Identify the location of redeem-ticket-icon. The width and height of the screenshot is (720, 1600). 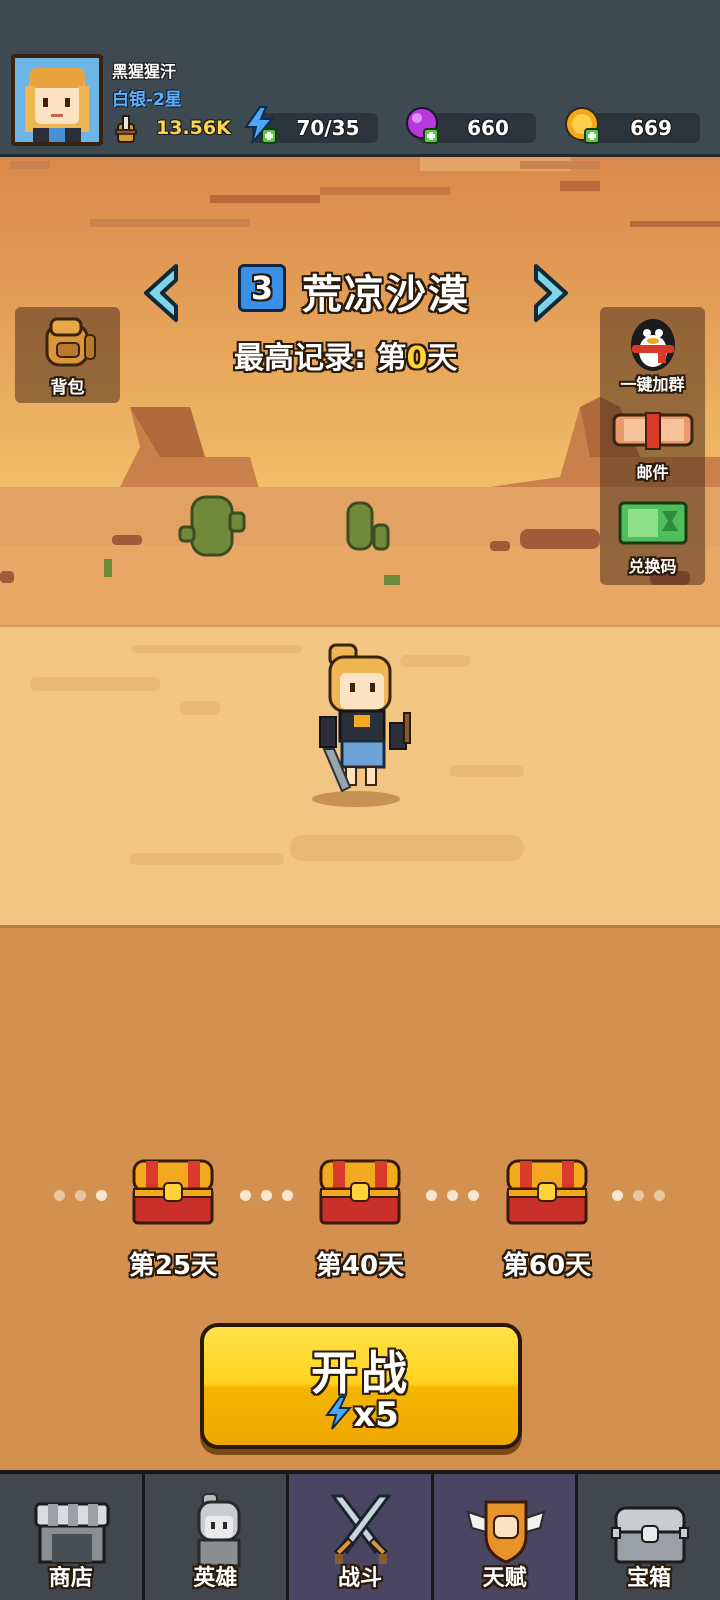
(653, 523).